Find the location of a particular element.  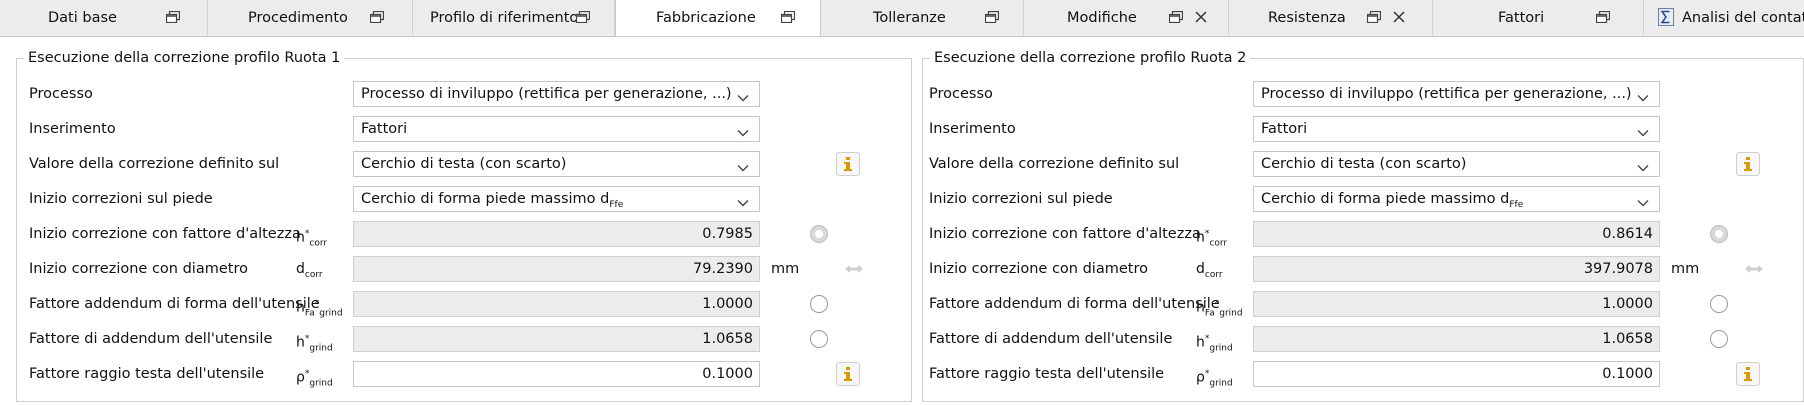

tab-analisi-del-contatto: Analisi del contatto is located at coordinates (1724, 18).